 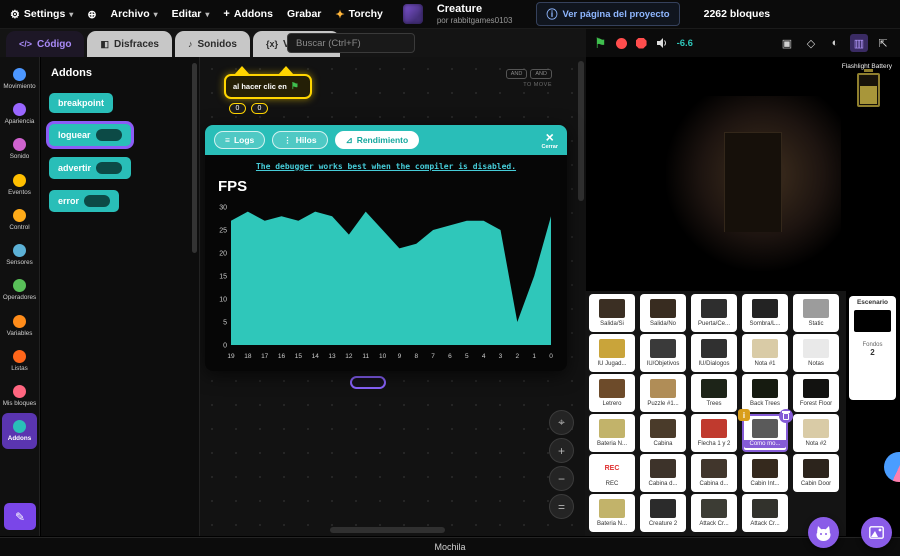 What do you see at coordinates (616, 14) in the screenshot?
I see `view-project-label: Ver página del proyecto` at bounding box center [616, 14].